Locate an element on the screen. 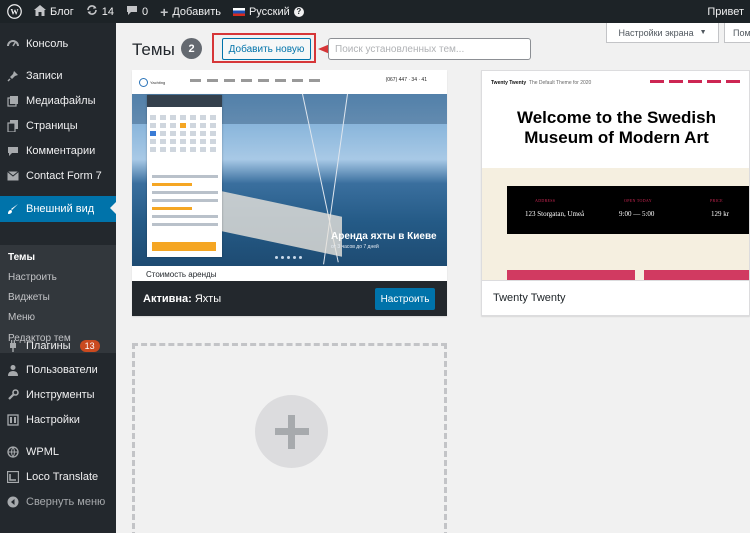  help-tab-button: Помощь is located at coordinates (737, 33).